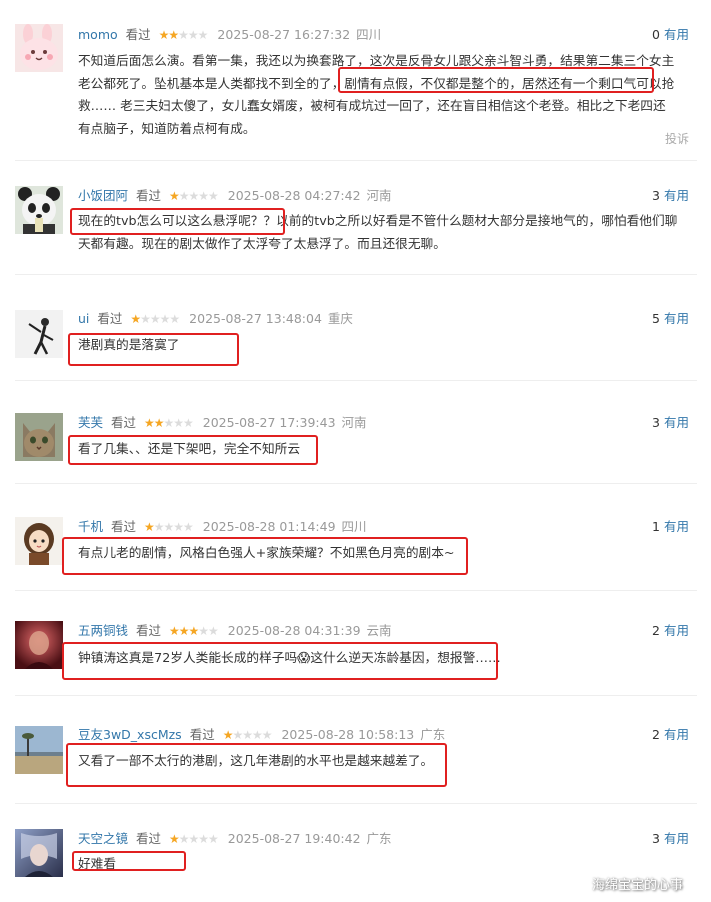 The height and width of the screenshot is (902, 711). What do you see at coordinates (103, 630) in the screenshot?
I see `username-link: 五两铜钱` at bounding box center [103, 630].